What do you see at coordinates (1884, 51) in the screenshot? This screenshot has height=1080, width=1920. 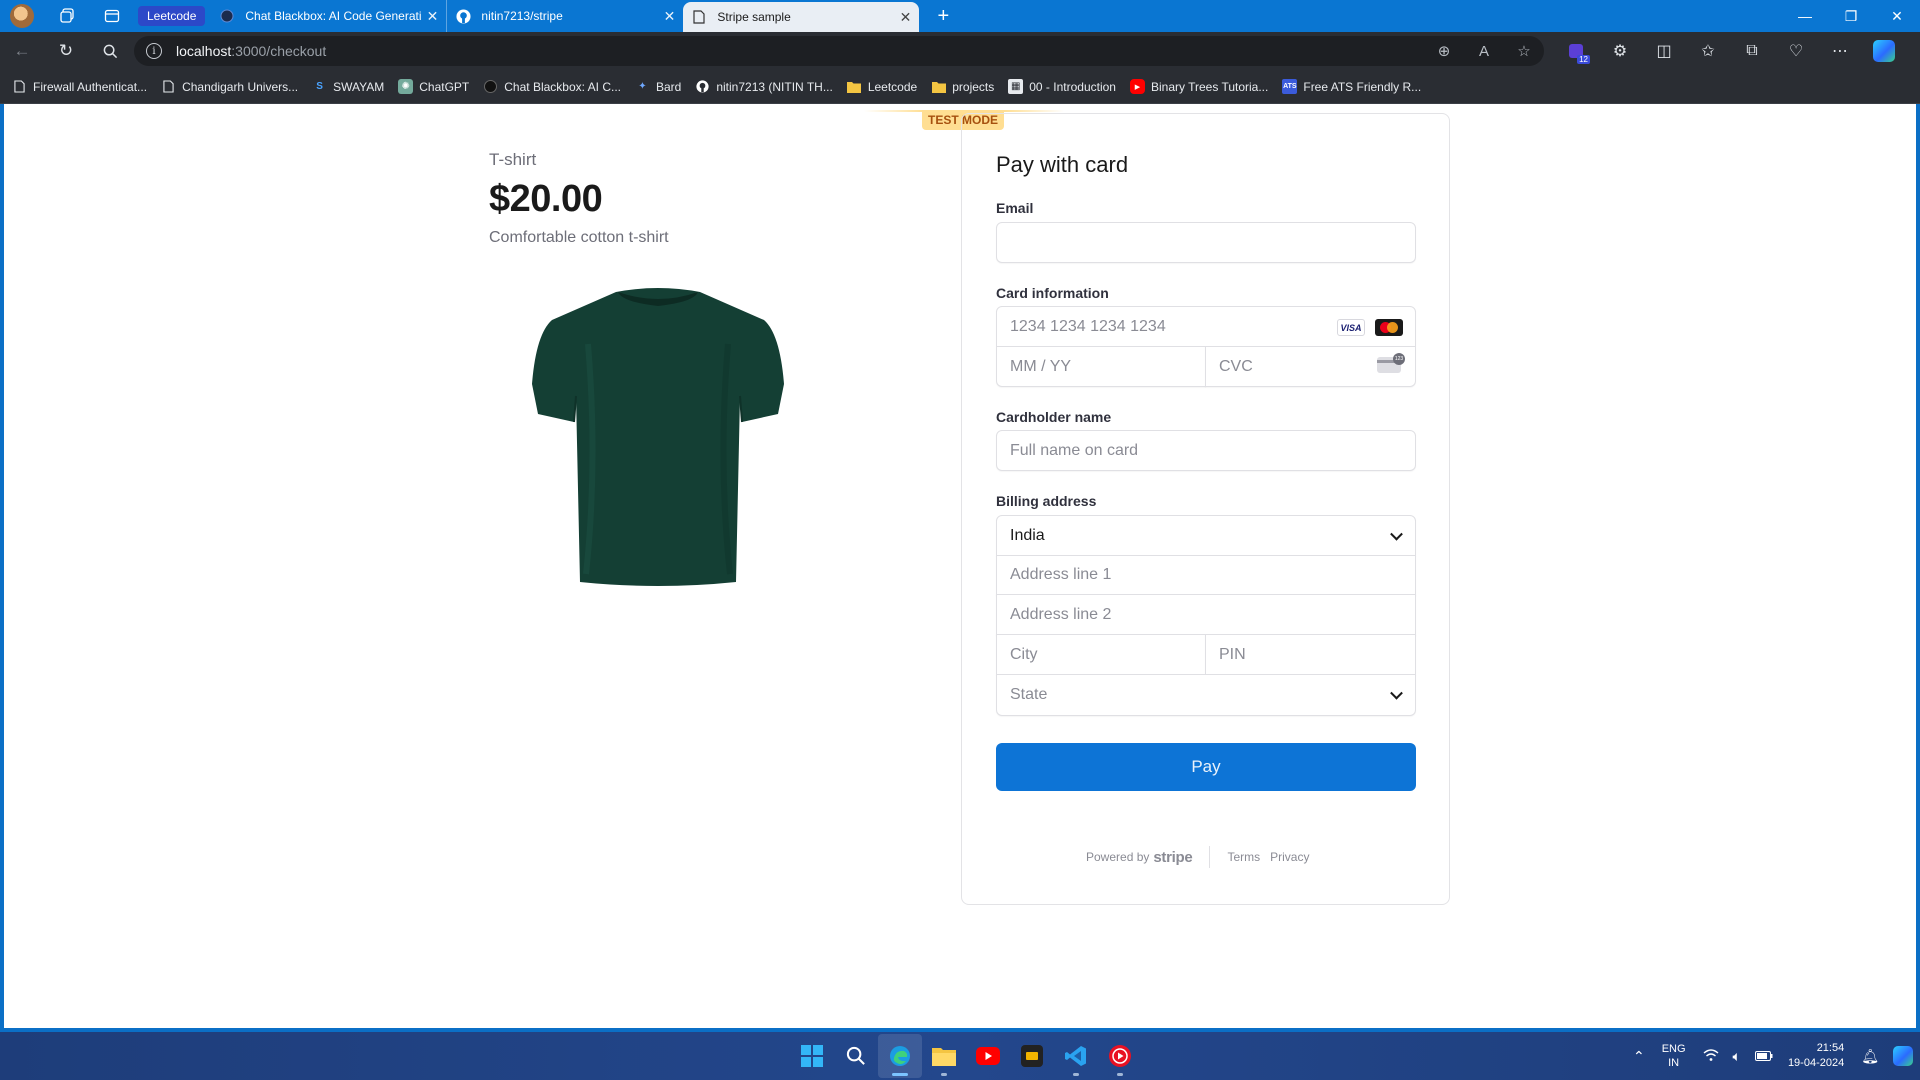 I see `copilot-icon` at bounding box center [1884, 51].